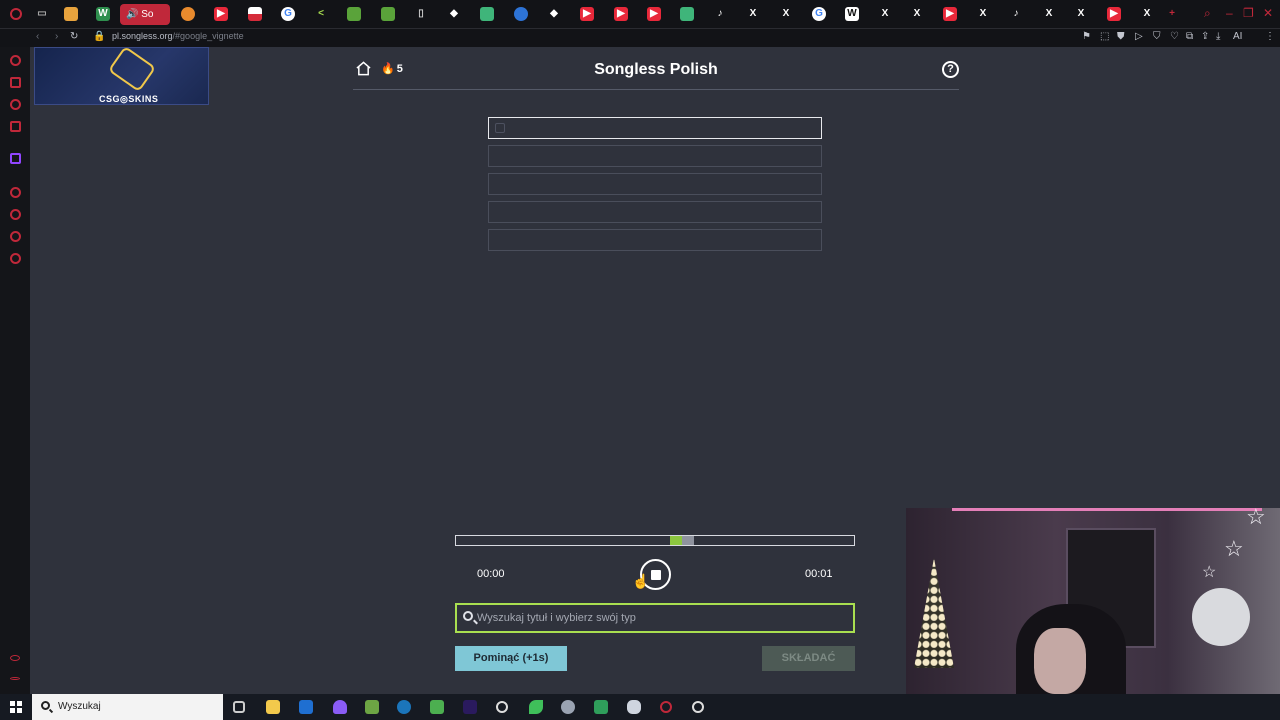 Image resolution: width=1280 pixels, height=720 pixels. What do you see at coordinates (15, 258) in the screenshot?
I see `sidebar-settings-icon` at bounding box center [15, 258].